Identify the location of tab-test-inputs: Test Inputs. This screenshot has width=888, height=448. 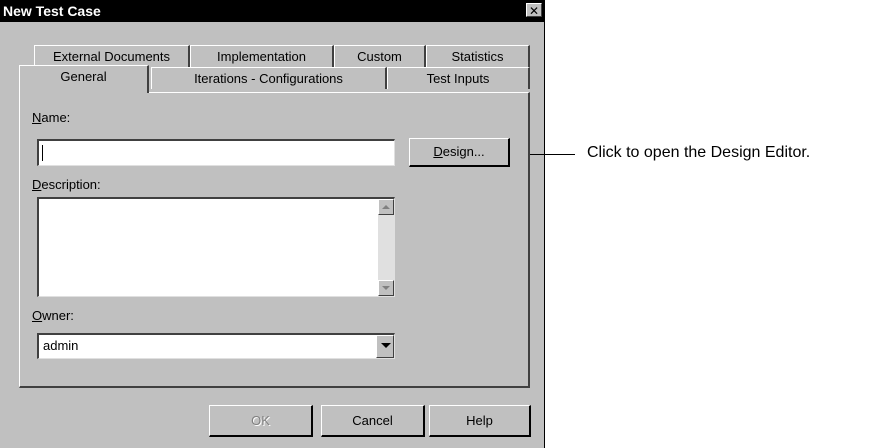
(458, 78).